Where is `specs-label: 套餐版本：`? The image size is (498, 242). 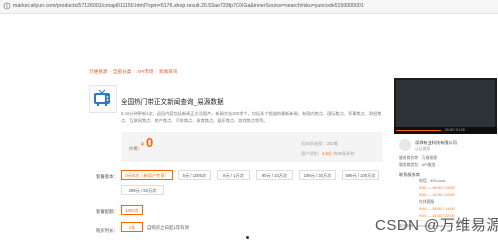 specs-label: 套餐版本： is located at coordinates (107, 176).